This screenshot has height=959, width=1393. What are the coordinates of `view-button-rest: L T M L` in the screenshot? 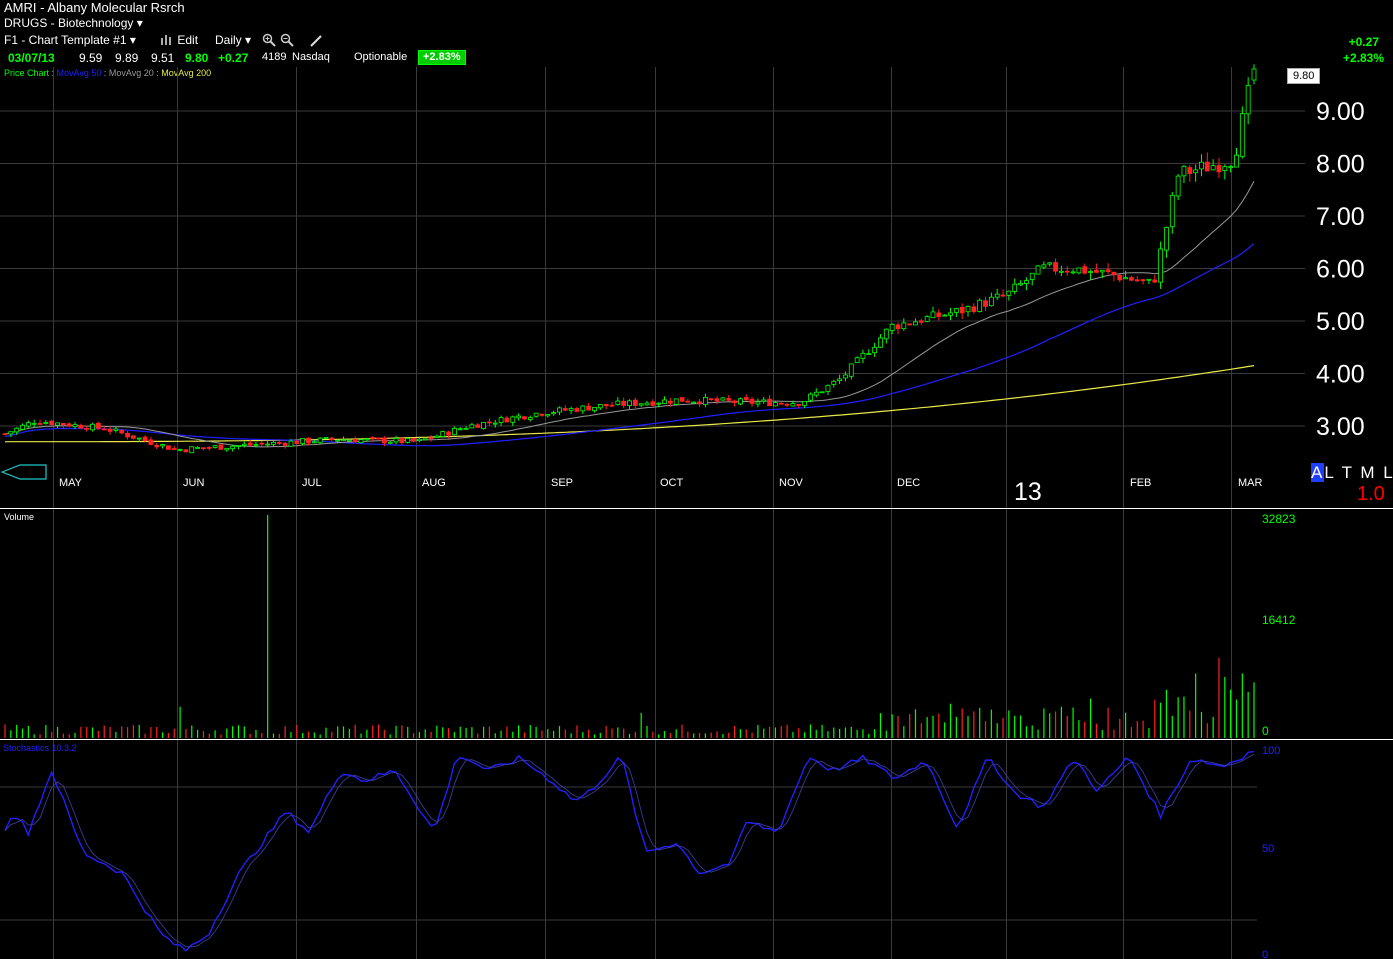 It's located at (1358, 472).